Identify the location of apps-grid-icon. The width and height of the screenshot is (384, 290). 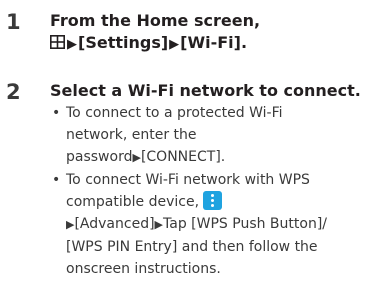
(57, 42).